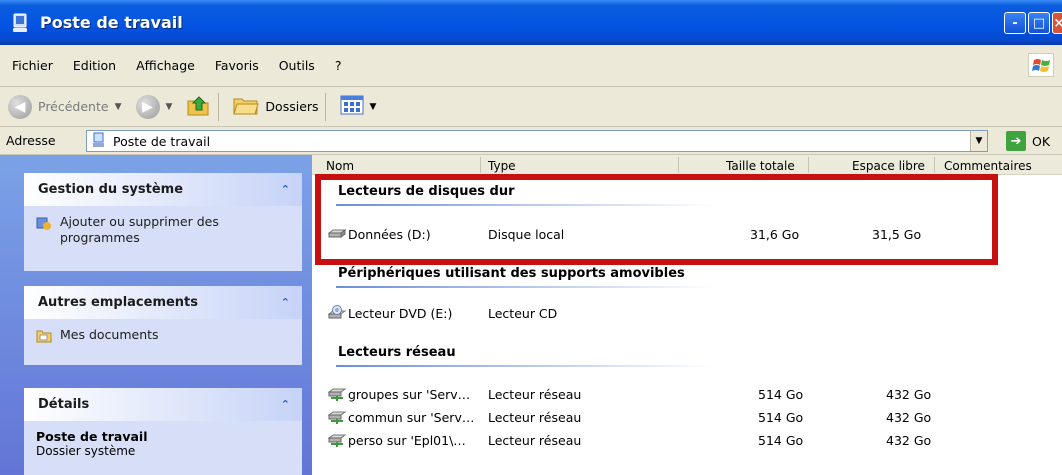 Image resolution: width=1062 pixels, height=475 pixels. What do you see at coordinates (32, 65) in the screenshot?
I see `menu-fichier: Fichier` at bounding box center [32, 65].